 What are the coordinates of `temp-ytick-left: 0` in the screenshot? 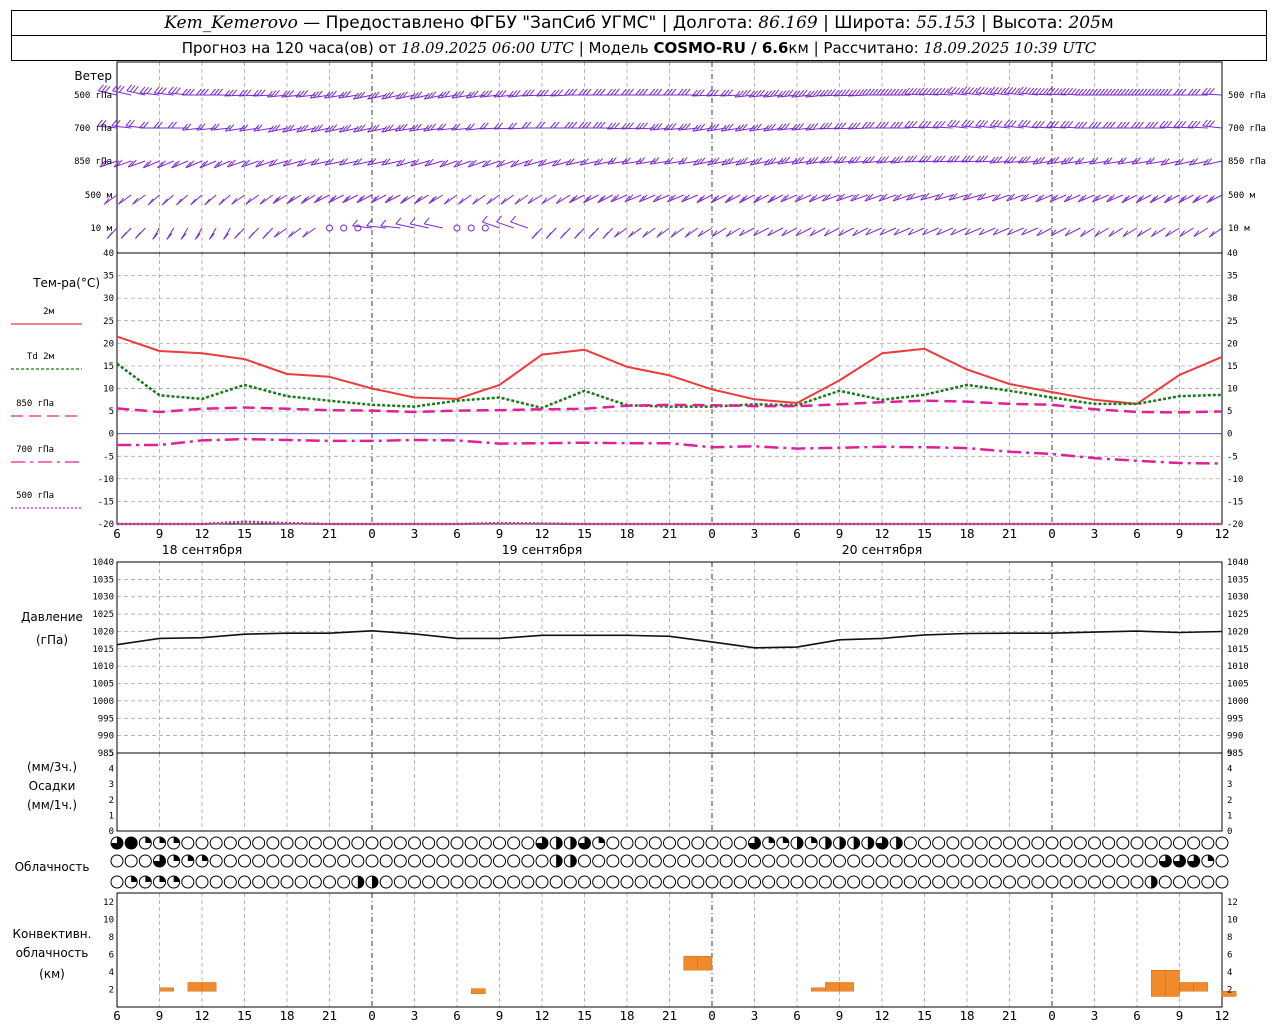 It's located at (111, 435).